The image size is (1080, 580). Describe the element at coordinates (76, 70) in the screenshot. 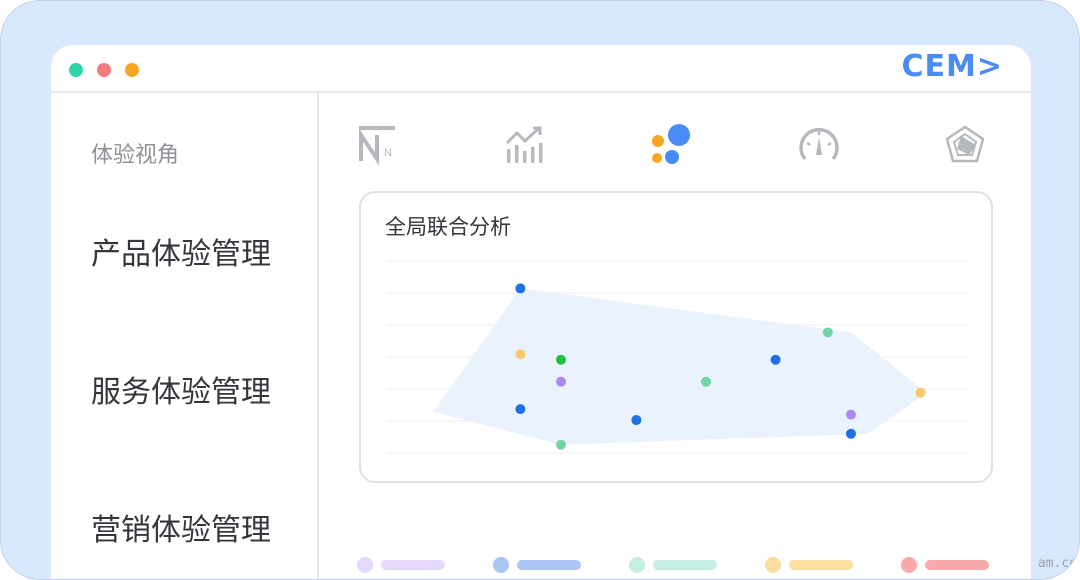

I see `close-window-button` at that location.